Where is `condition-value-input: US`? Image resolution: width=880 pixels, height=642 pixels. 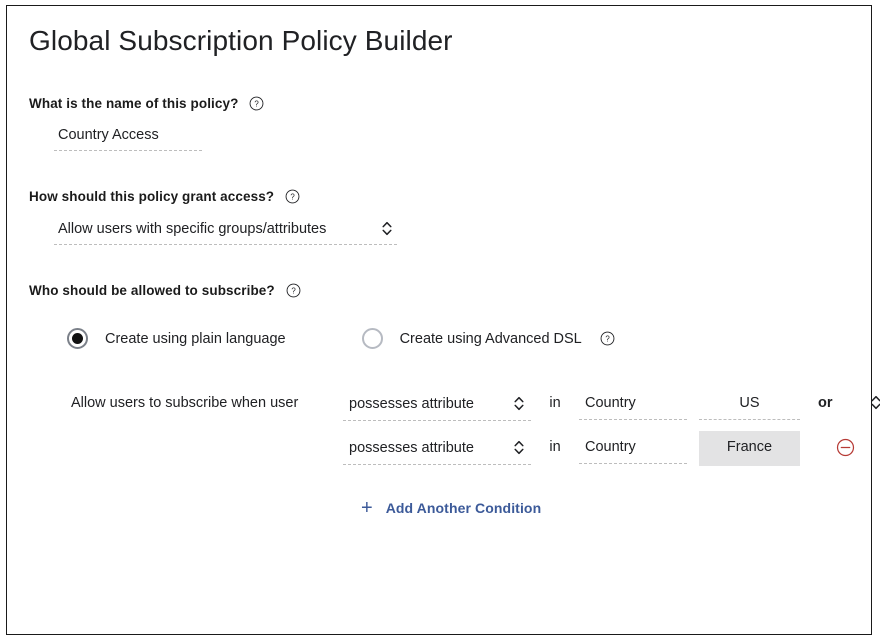
condition-value-input: US is located at coordinates (749, 406).